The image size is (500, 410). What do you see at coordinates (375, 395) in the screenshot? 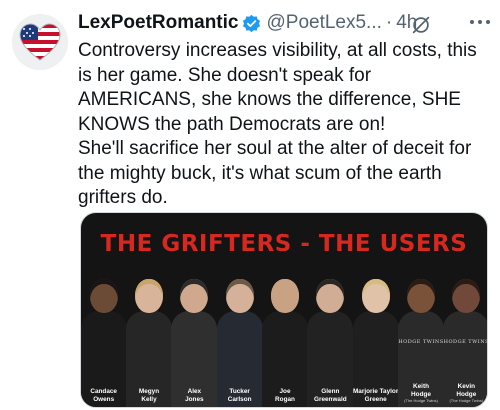
I see `person-caption: Marjorie Taylor Greene` at bounding box center [375, 395].